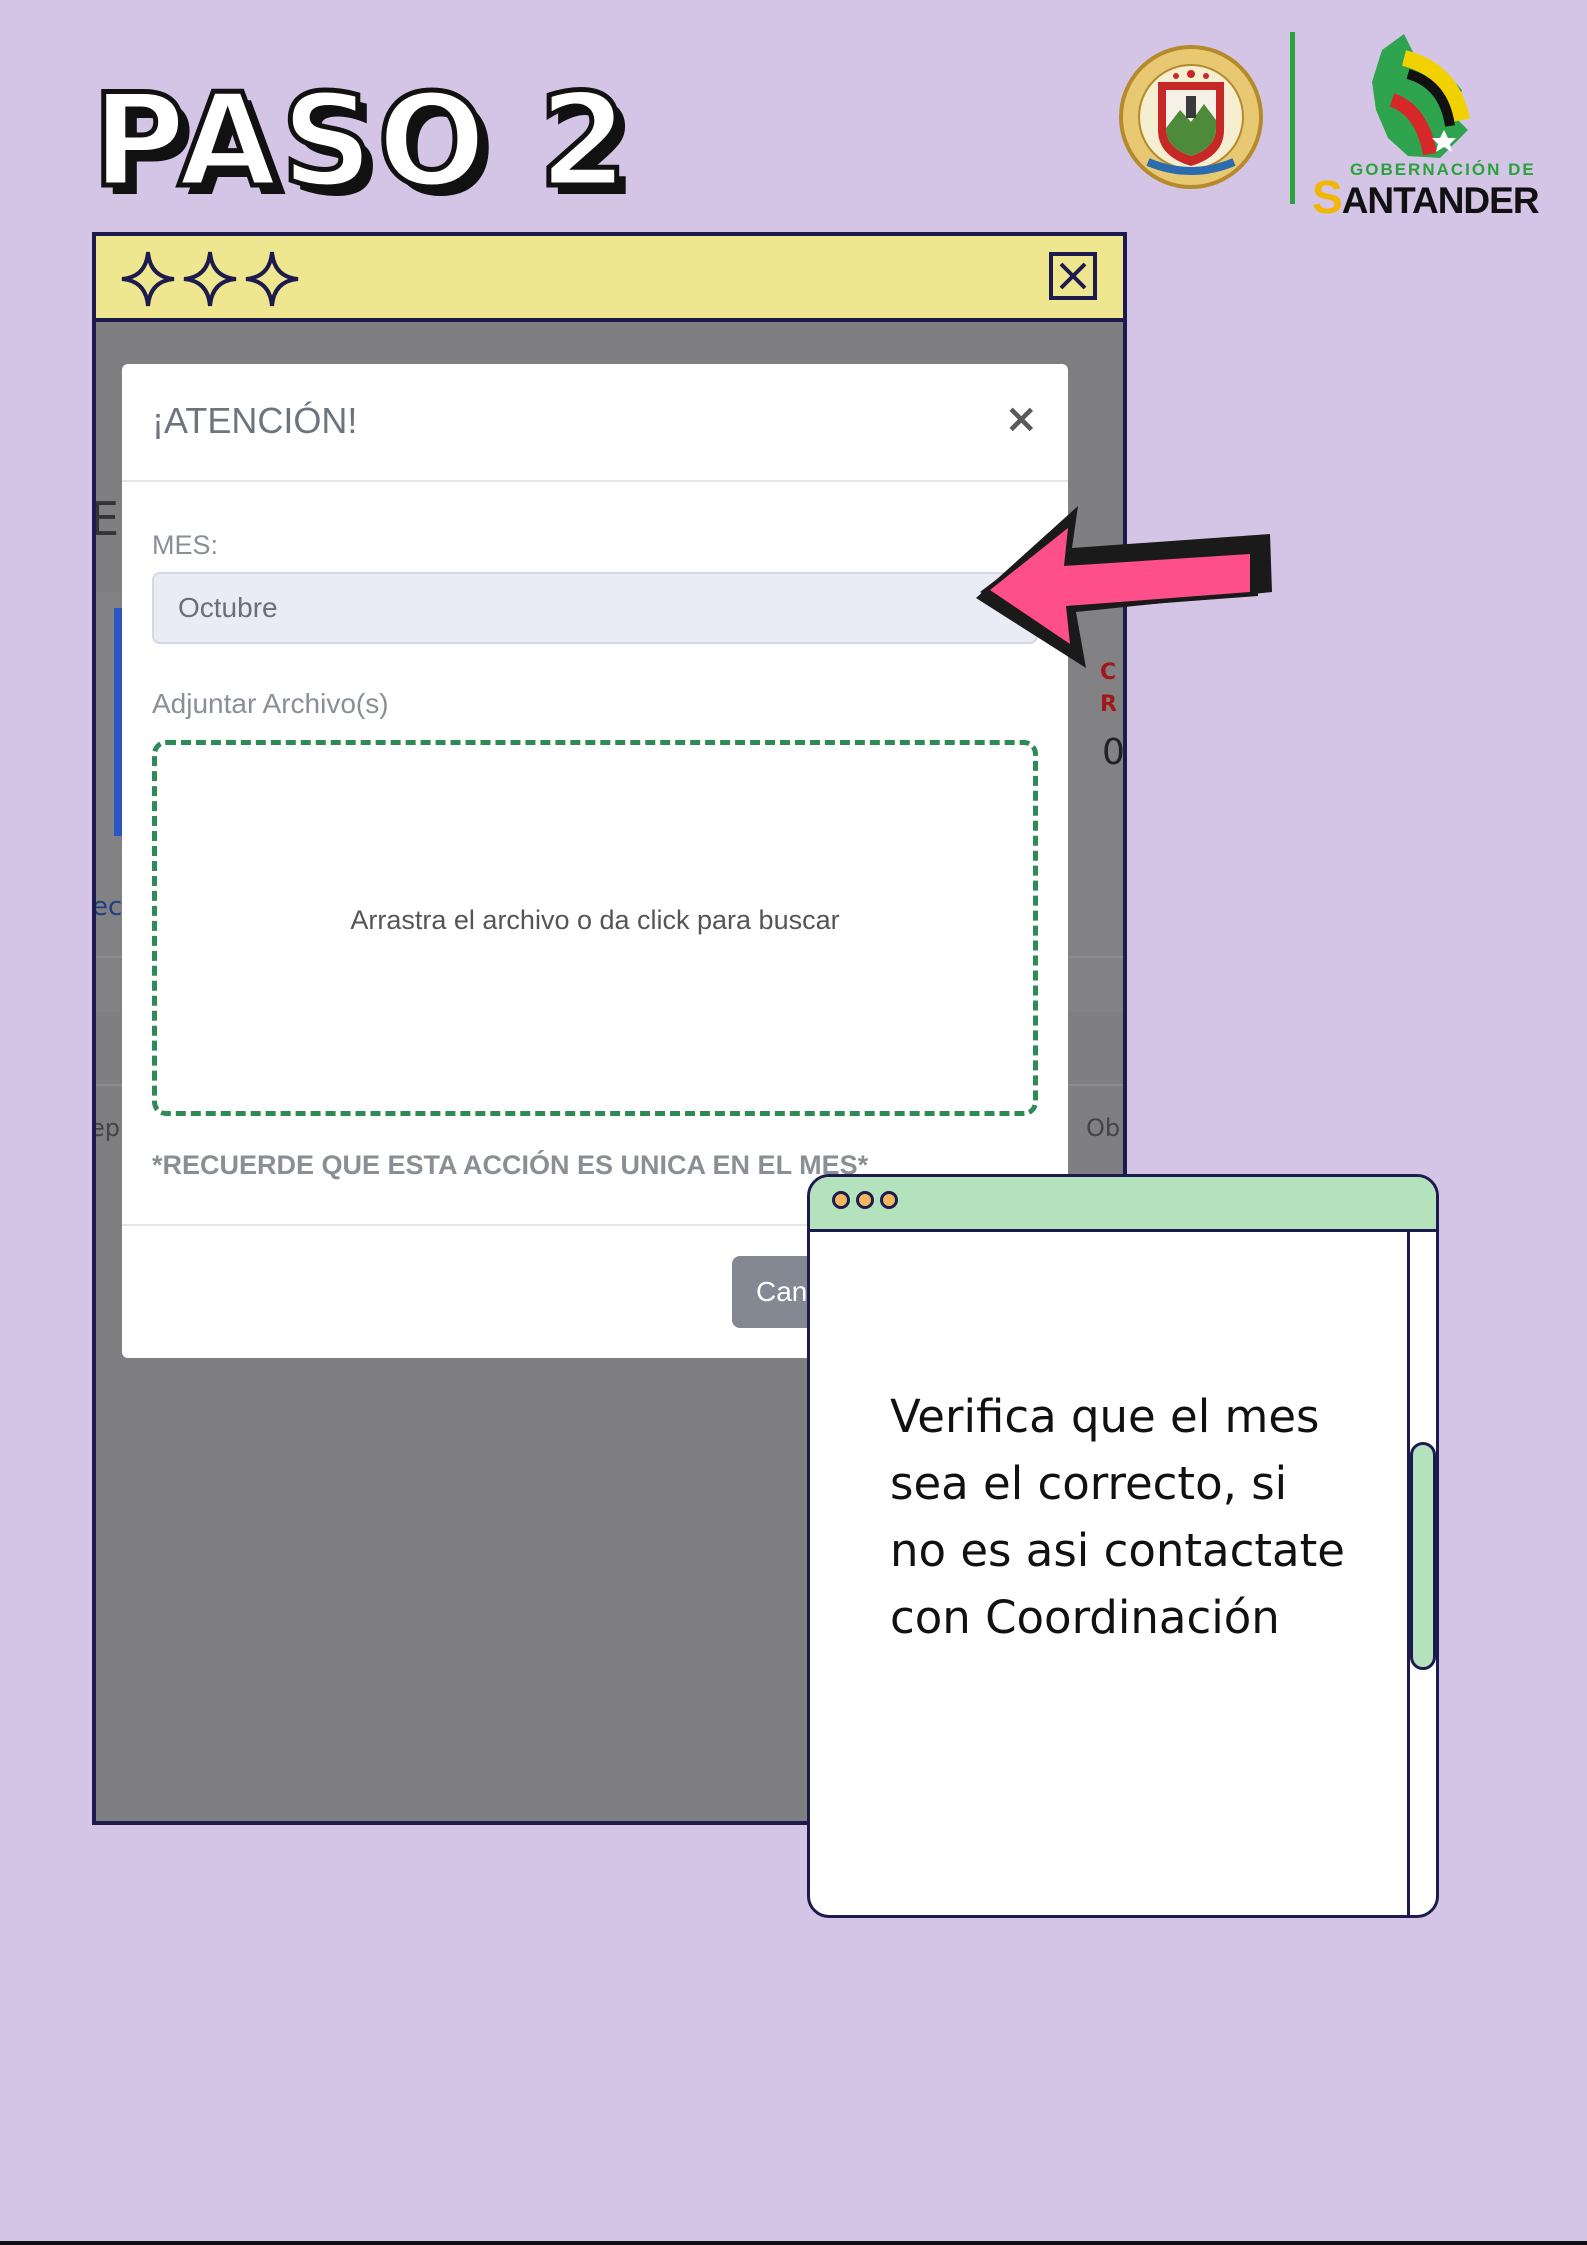 The height and width of the screenshot is (2245, 1587). What do you see at coordinates (1124, 587) in the screenshot?
I see `arrow-left-icon` at bounding box center [1124, 587].